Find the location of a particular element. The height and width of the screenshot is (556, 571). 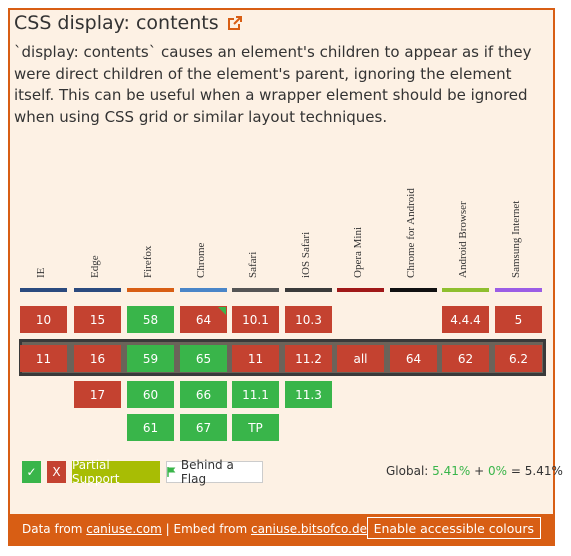

global-supported-value: 5.41% is located at coordinates (451, 471).